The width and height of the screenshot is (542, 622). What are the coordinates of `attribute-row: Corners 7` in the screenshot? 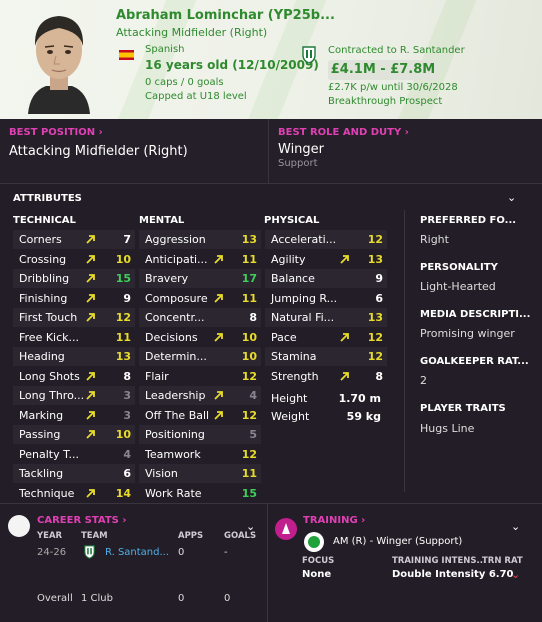 It's located at (74, 239).